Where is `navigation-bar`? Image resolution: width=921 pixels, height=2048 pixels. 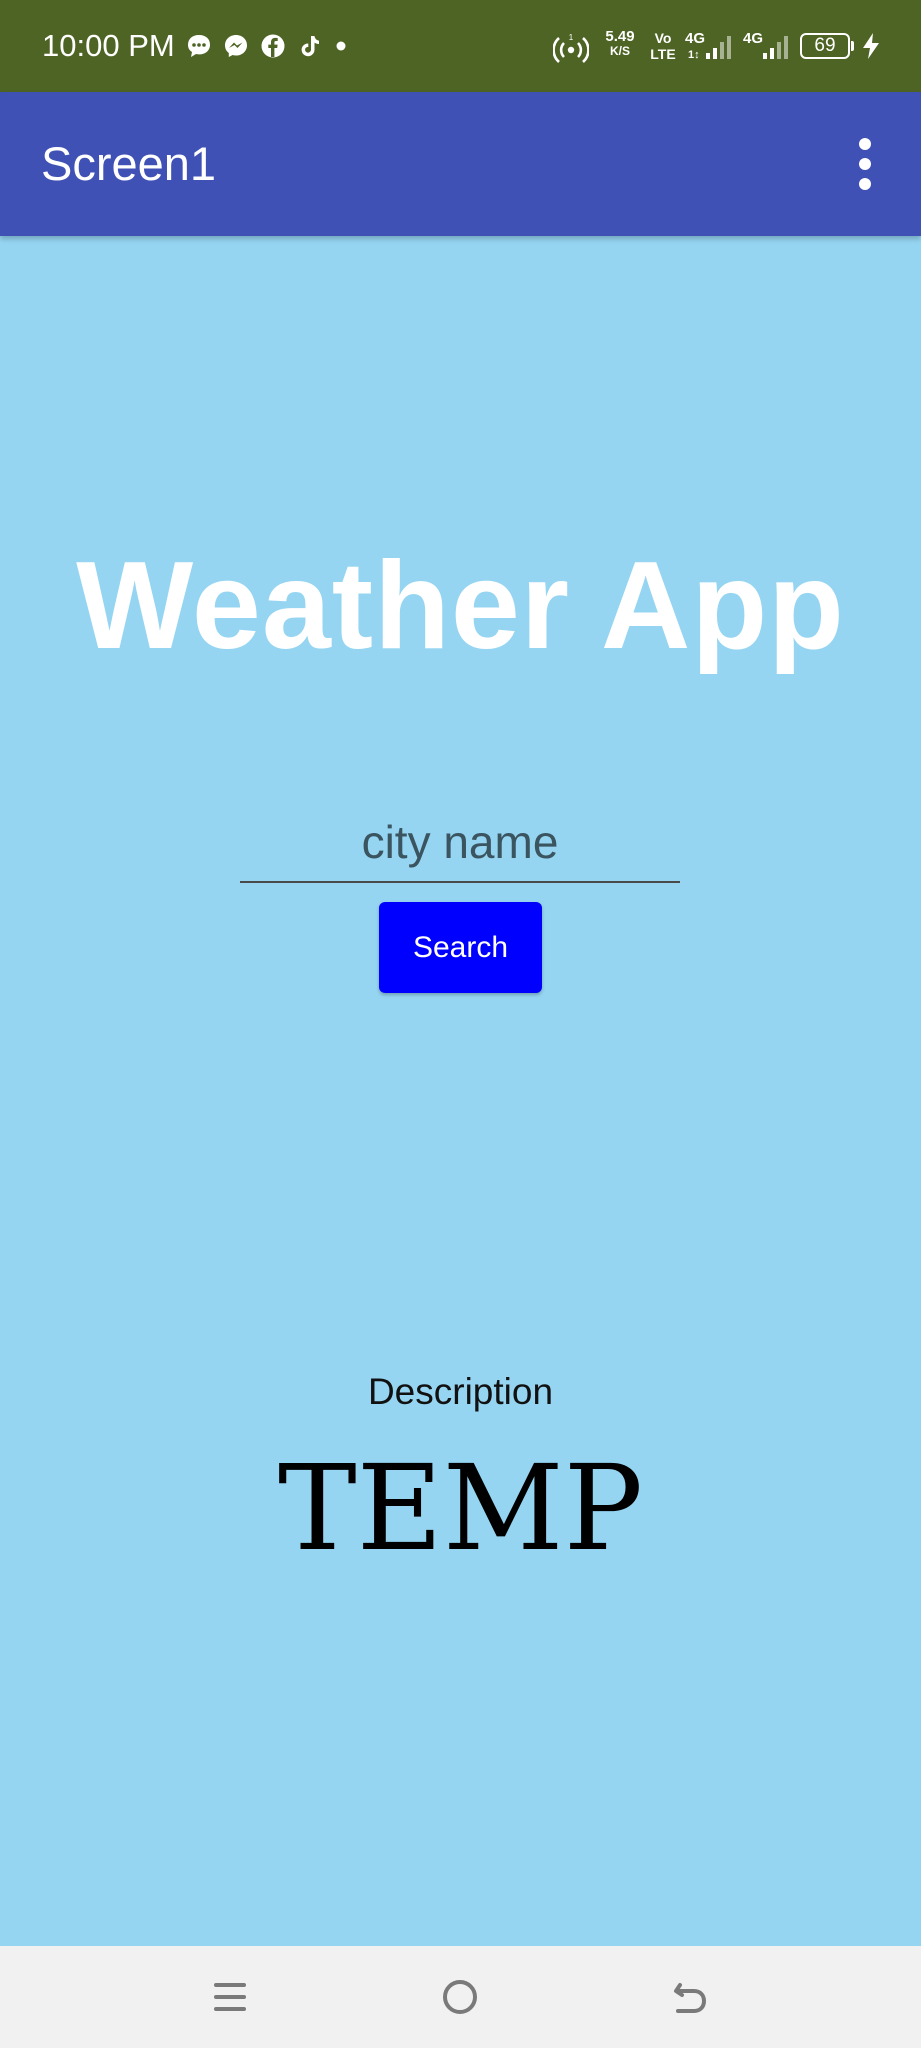 navigation-bar is located at coordinates (460, 1997).